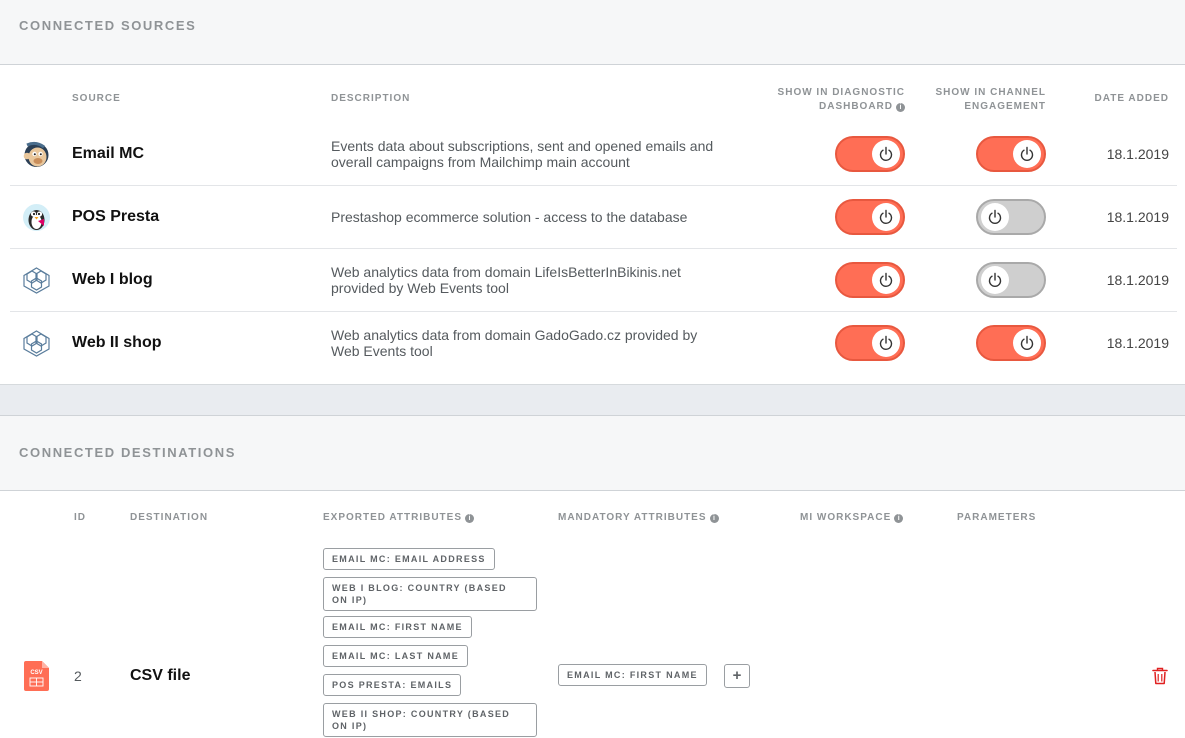  What do you see at coordinates (399, 517) in the screenshot?
I see `header-exported-attributes: EXPORTED ATTRIBUTES i` at bounding box center [399, 517].